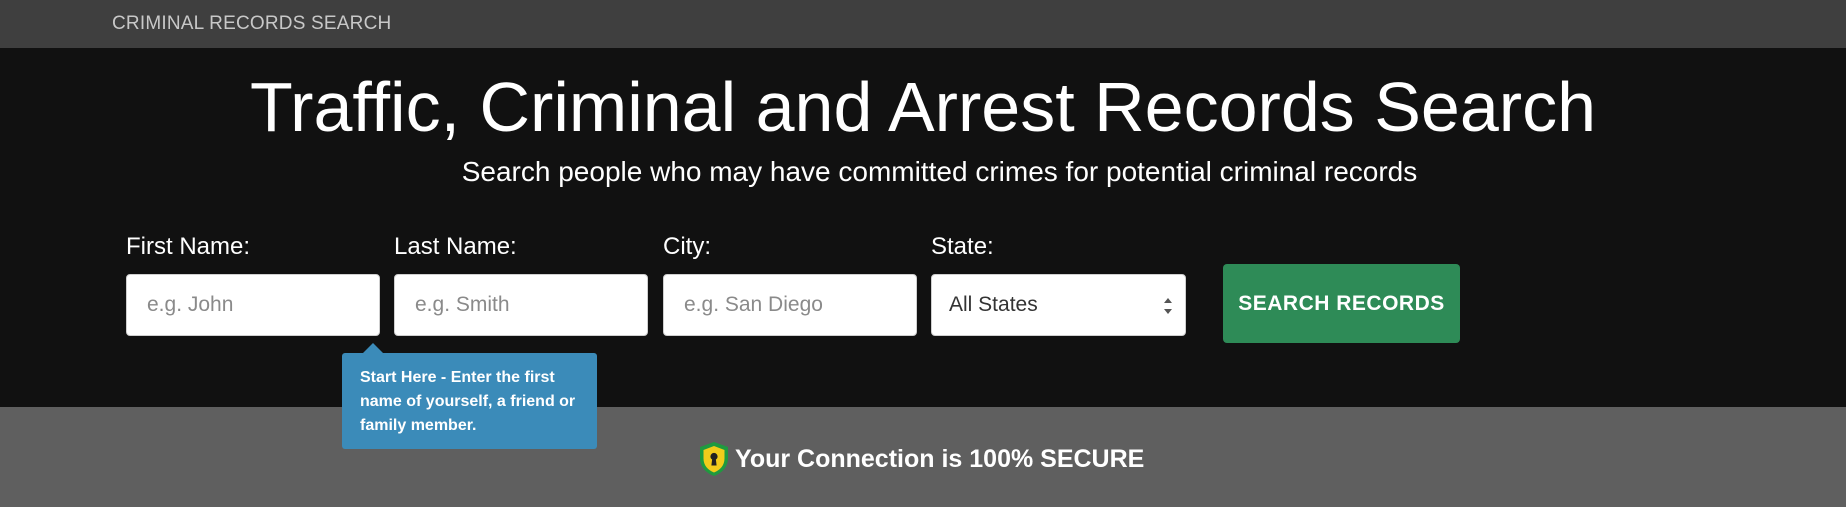 The width and height of the screenshot is (1846, 510). Describe the element at coordinates (993, 304) in the screenshot. I see `state-selected-value: All States` at that location.